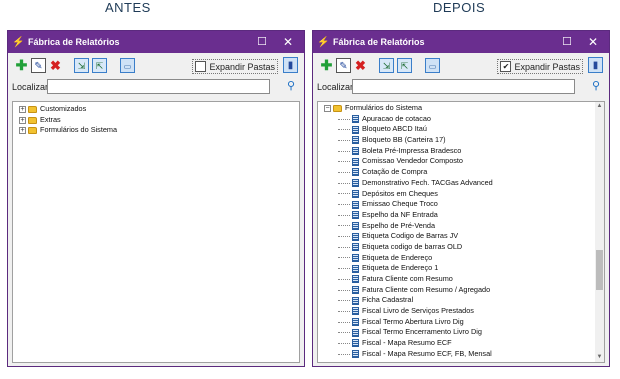 The height and width of the screenshot is (379, 620). Describe the element at coordinates (464, 354) in the screenshot. I see `report-item: Fiscal - Mapa Resumo ECF, FB, Mensal` at that location.